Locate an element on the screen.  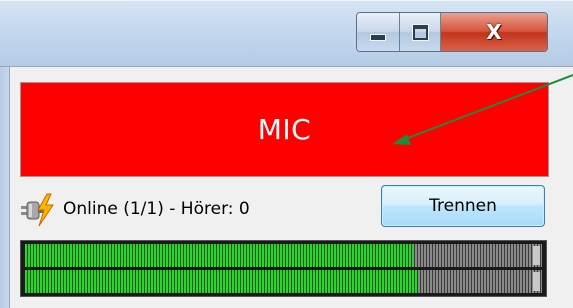
window-frame-left is located at coordinates (5, 187).